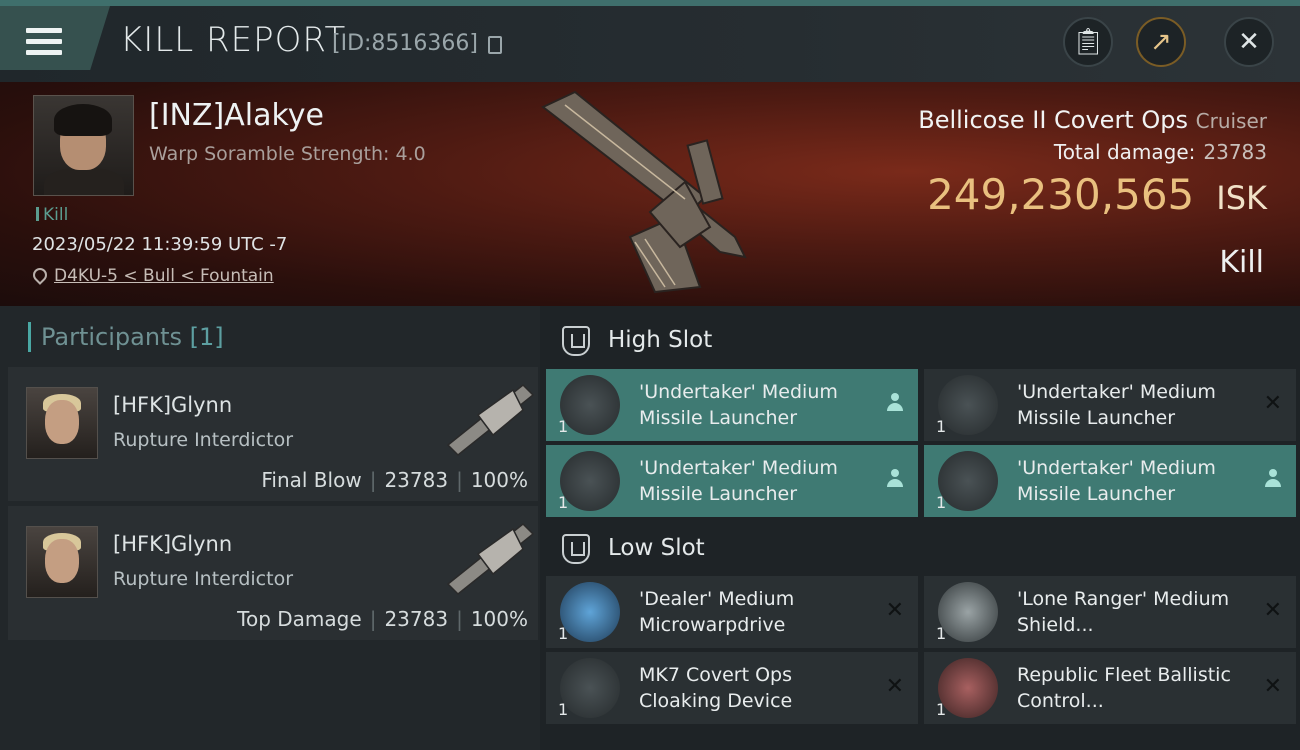 This screenshot has height=750, width=1300. What do you see at coordinates (287, 154) in the screenshot?
I see `warp-scramble-strength: Warp Soramble Strength: 4.0` at bounding box center [287, 154].